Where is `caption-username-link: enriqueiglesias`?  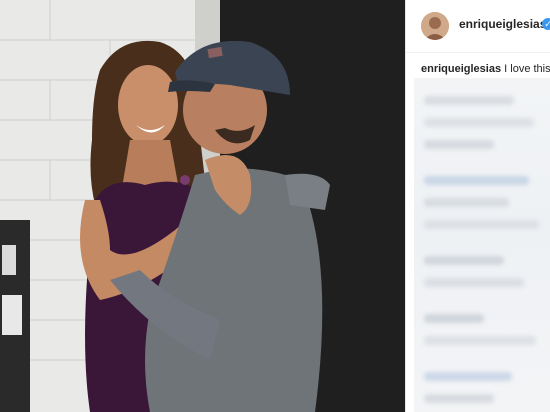
caption-username-link: enriqueiglesias is located at coordinates (461, 69).